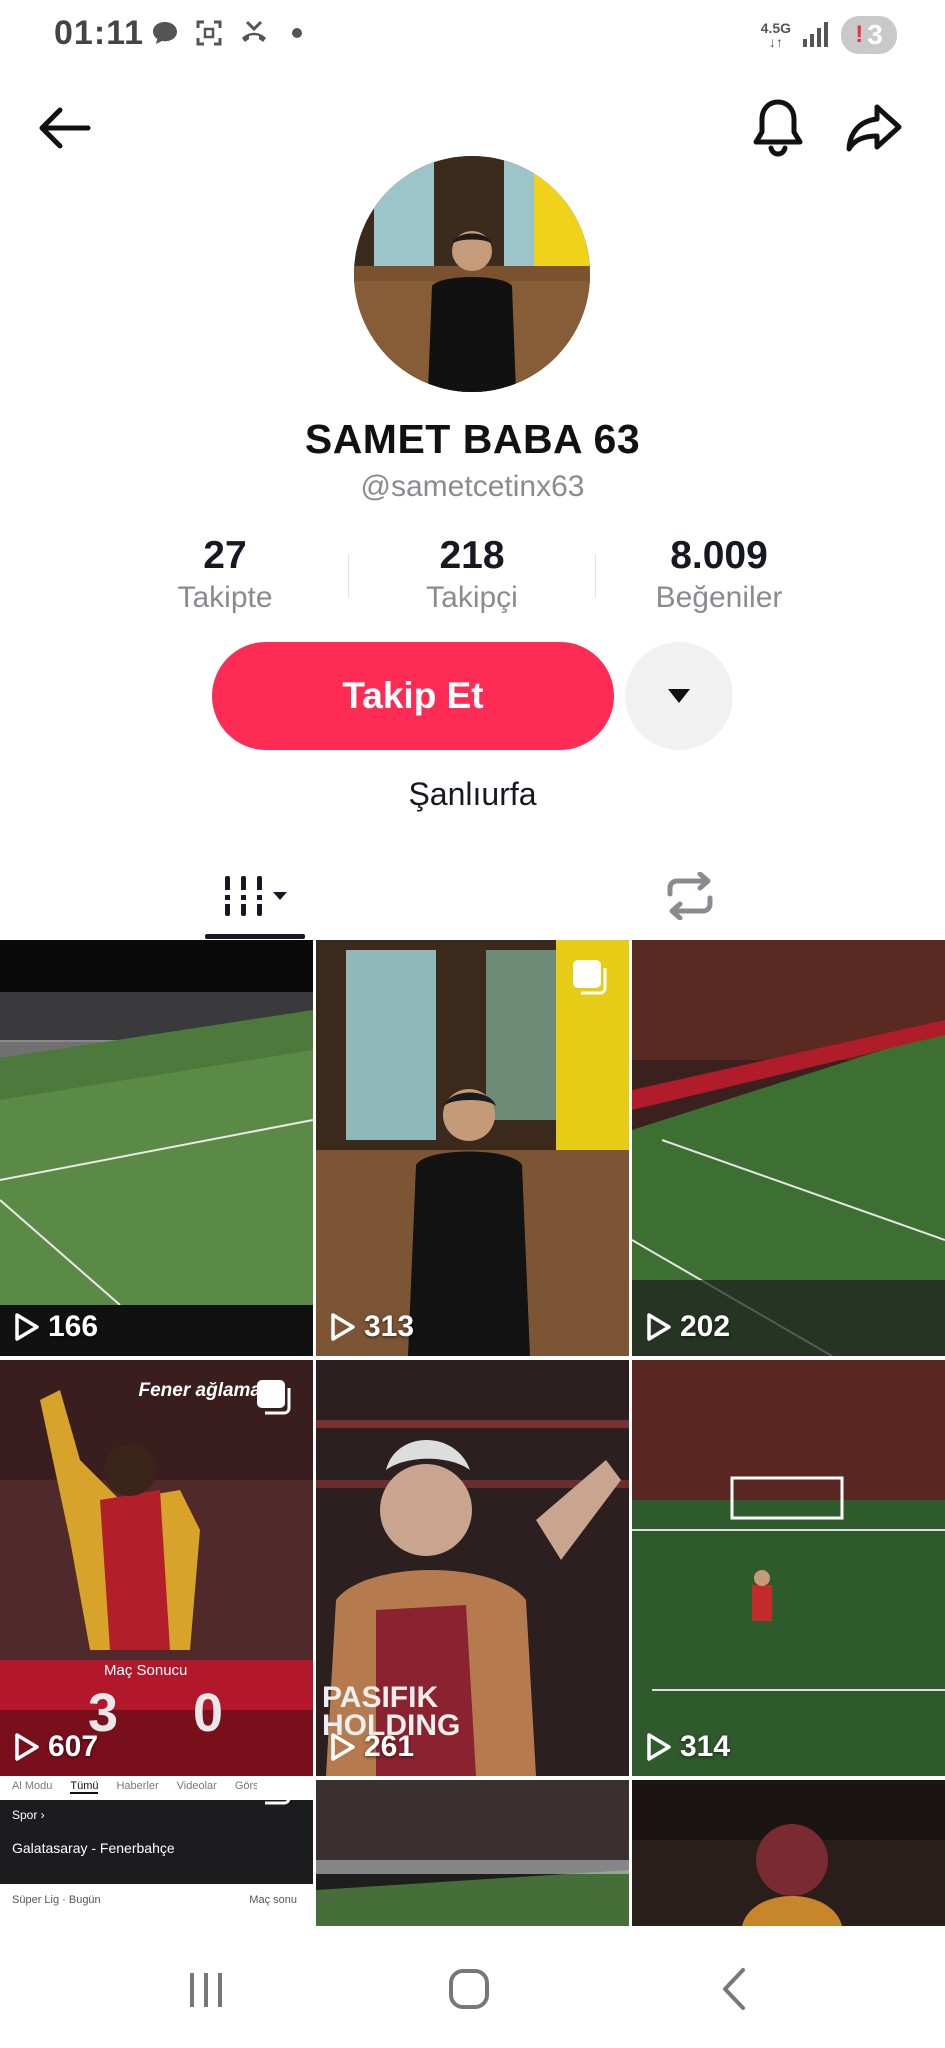 The width and height of the screenshot is (945, 2048). What do you see at coordinates (156, 1568) in the screenshot?
I see `video-thumbnail: Fener ağlama Maç Sonucu 3 0 607` at bounding box center [156, 1568].